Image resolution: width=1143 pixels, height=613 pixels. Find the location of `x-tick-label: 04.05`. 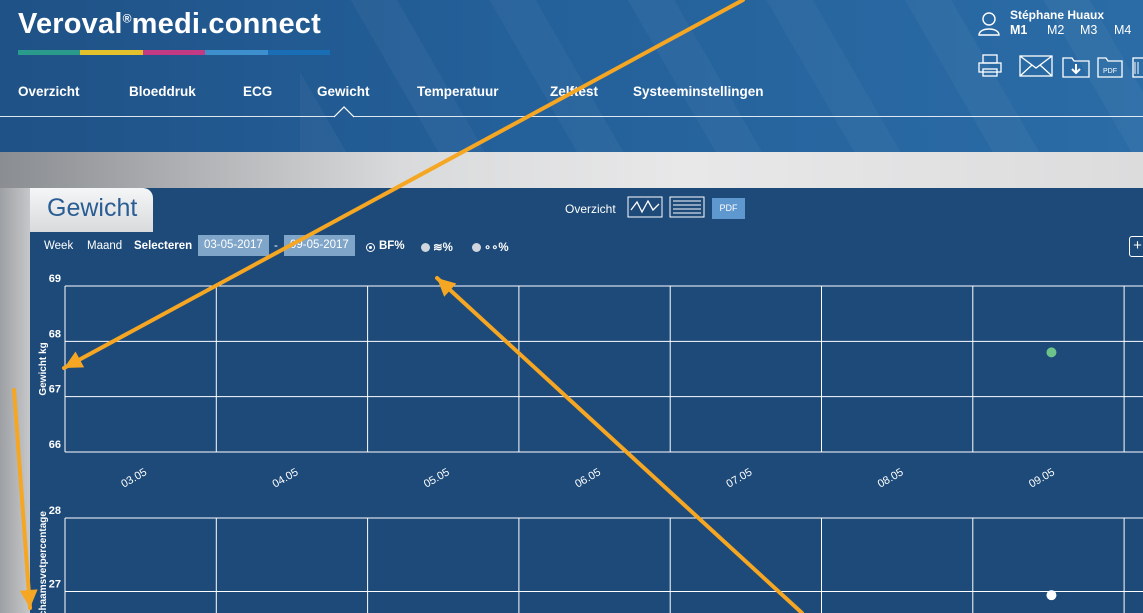

x-tick-label: 04.05 is located at coordinates (286, 478).